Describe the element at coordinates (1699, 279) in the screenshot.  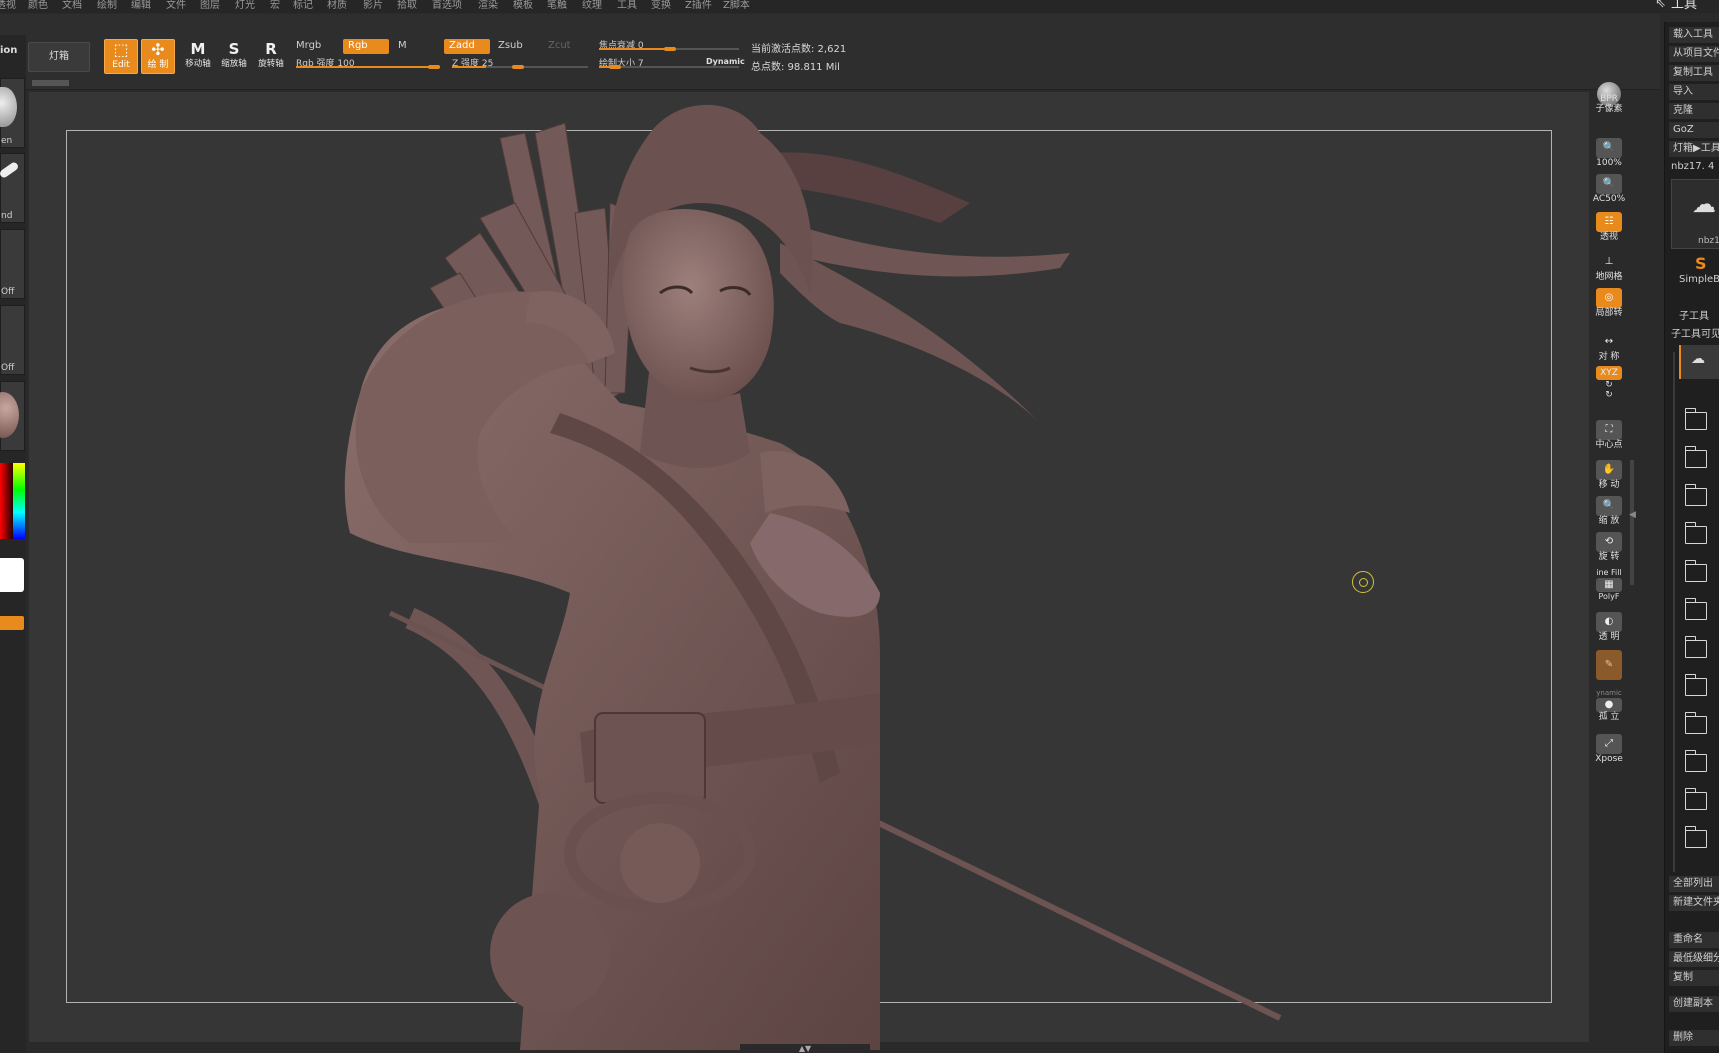
I see `simplebrush-name: SimpleB` at that location.